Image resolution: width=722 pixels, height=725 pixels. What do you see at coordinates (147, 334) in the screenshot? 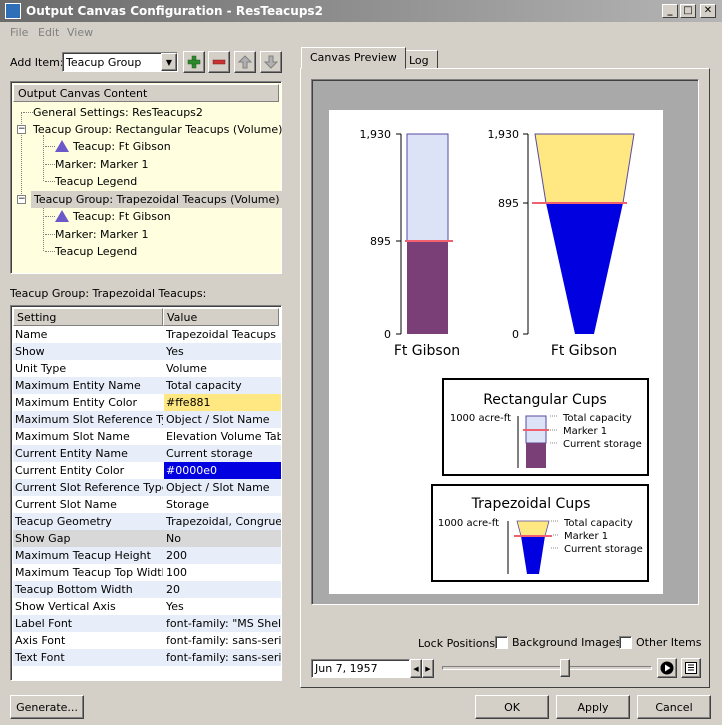
I see `table-row: Name Trapezoidal Teacups` at bounding box center [147, 334].